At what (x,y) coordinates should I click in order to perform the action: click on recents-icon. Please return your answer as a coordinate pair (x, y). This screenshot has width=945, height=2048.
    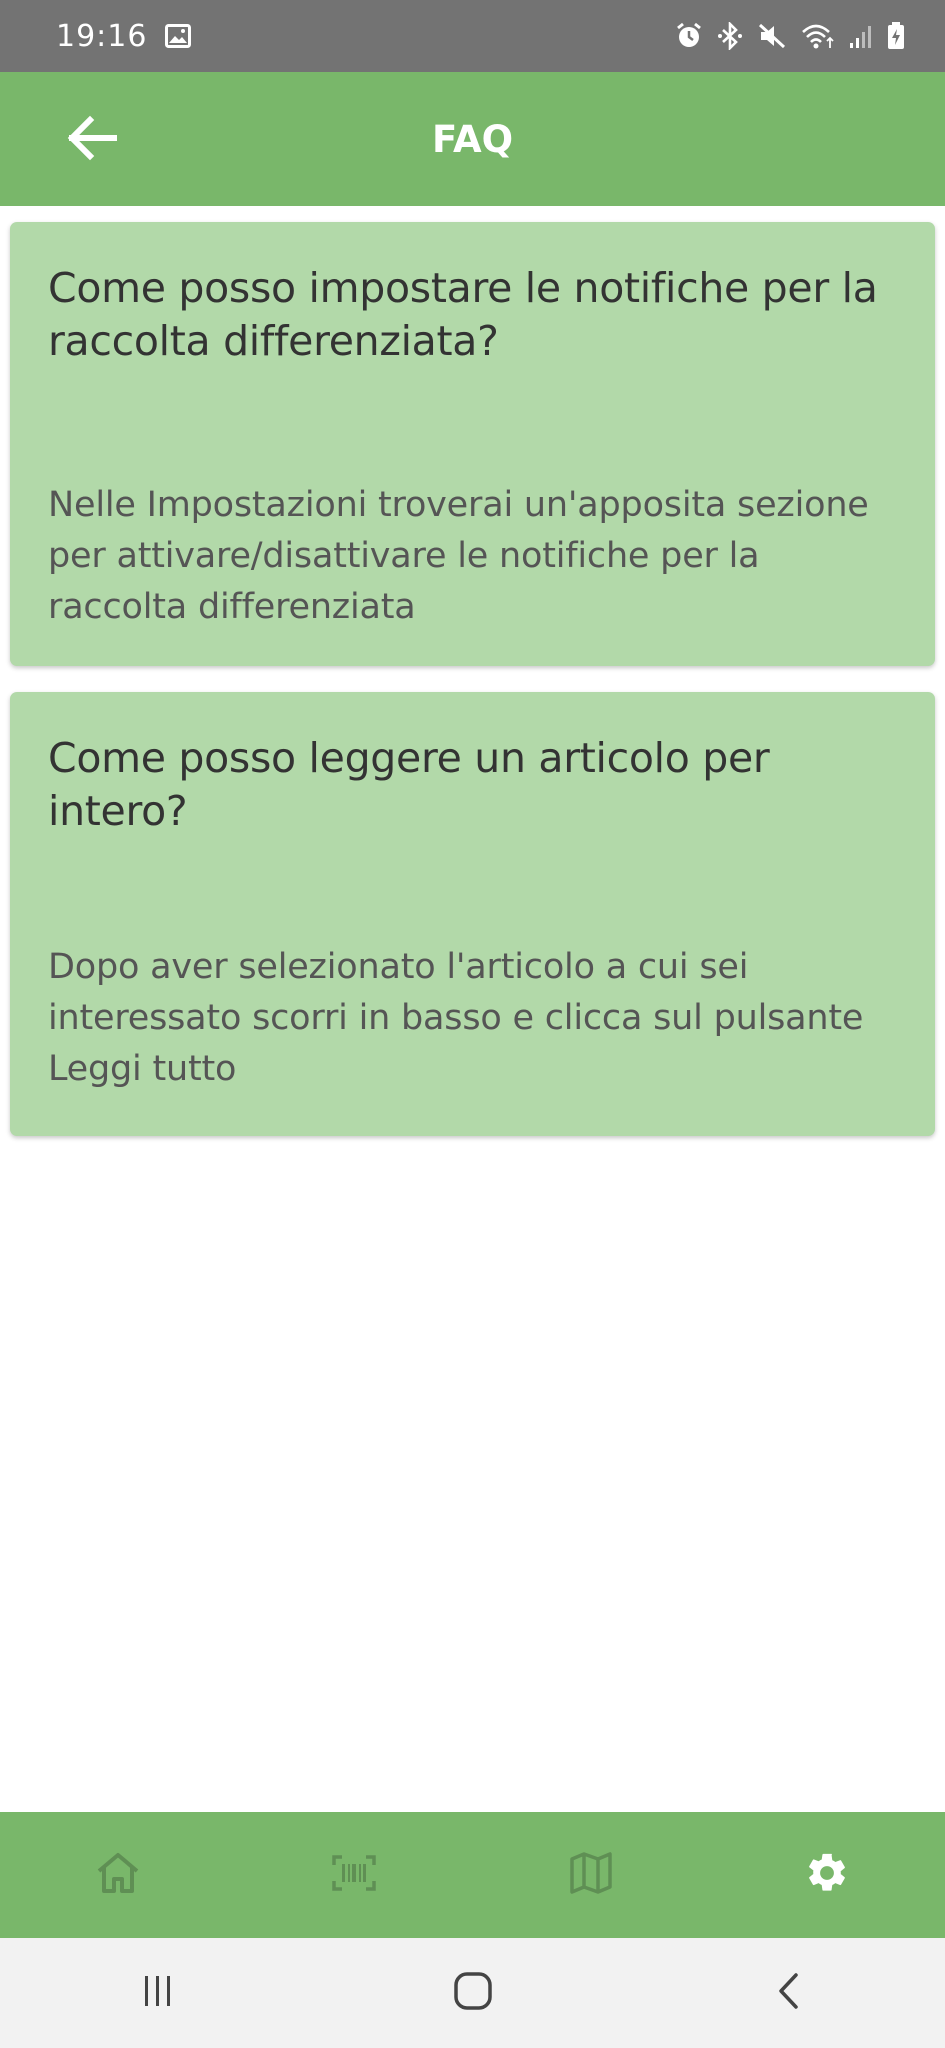
    Looking at the image, I should click on (158, 1993).